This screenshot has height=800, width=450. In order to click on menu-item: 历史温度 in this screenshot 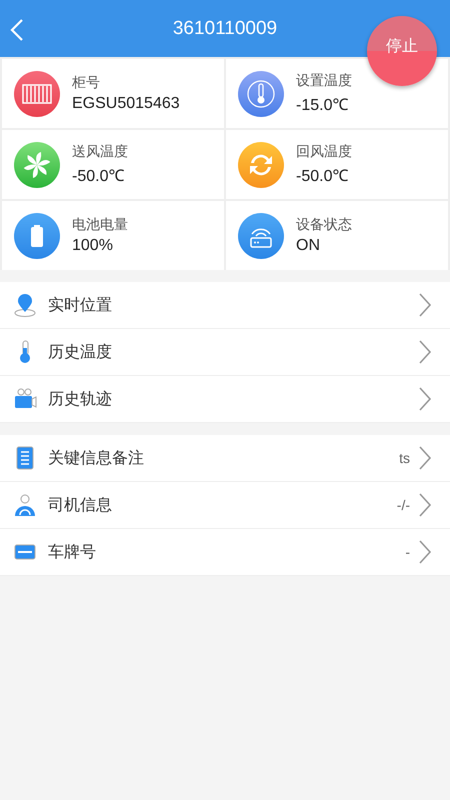, I will do `click(225, 352)`.